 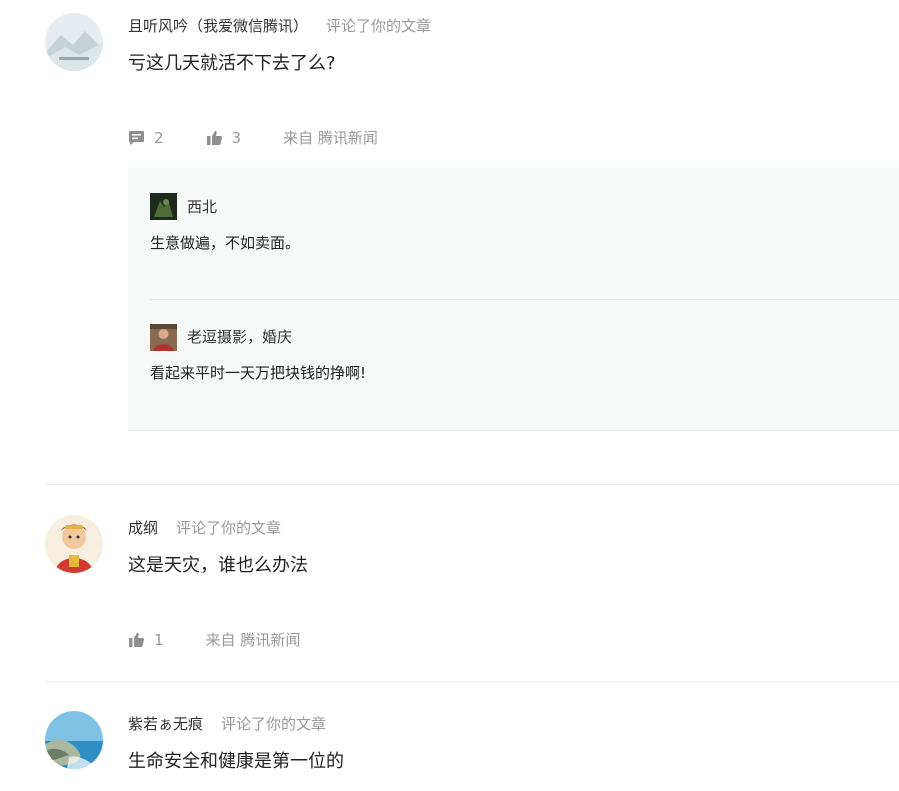 I want to click on reply-text: 看起来平时一天万把块钱的挣啊!, so click(x=258, y=373).